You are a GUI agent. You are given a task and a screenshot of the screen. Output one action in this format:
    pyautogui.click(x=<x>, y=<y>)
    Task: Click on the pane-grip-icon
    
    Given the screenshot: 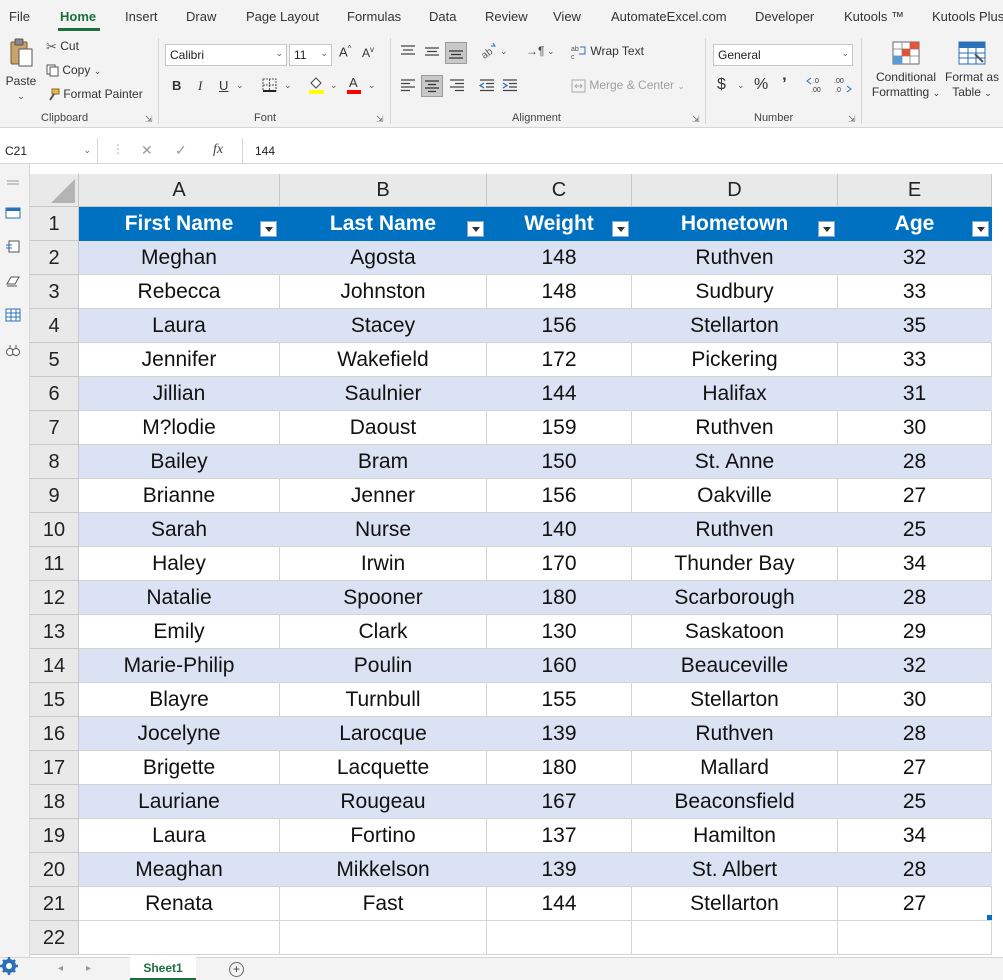 What is the action you would take?
    pyautogui.click(x=13, y=183)
    